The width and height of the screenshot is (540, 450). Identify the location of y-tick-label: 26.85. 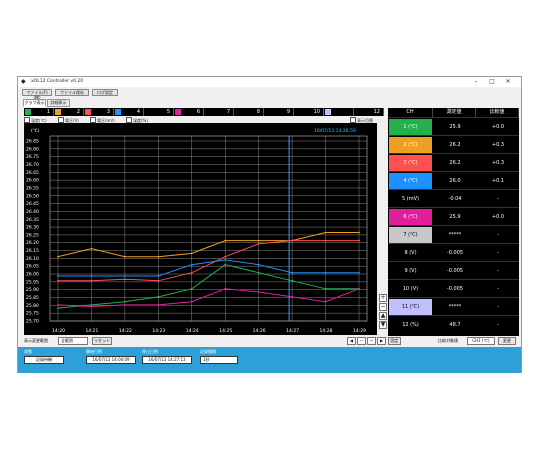
(32, 142).